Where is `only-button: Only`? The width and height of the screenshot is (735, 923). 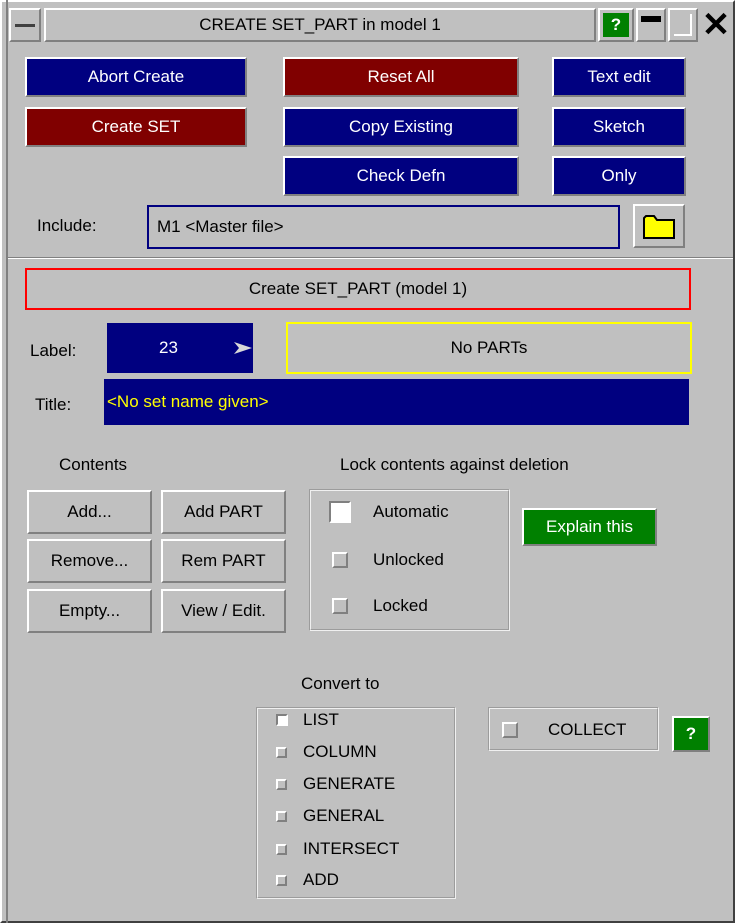 only-button: Only is located at coordinates (619, 176).